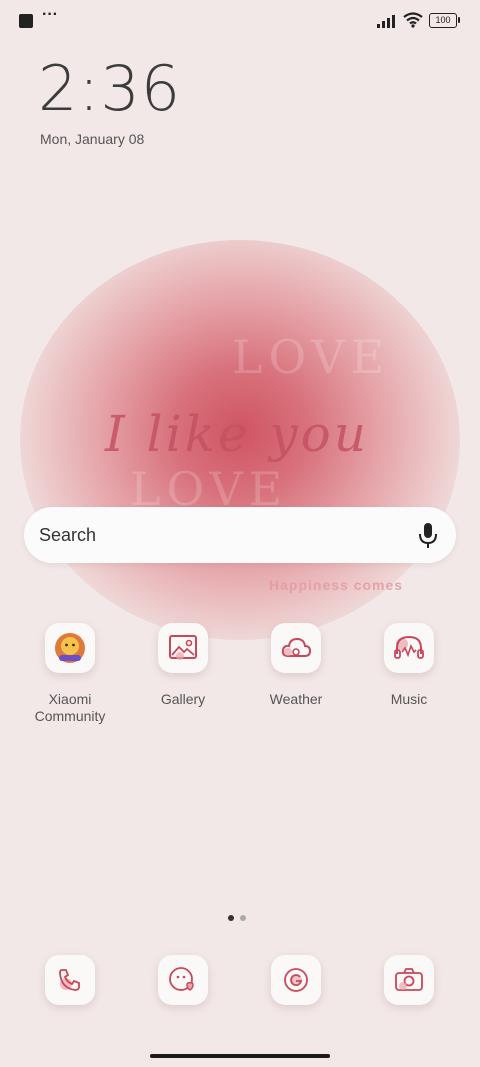 This screenshot has height=1067, width=480. I want to click on home-indicator, so click(240, 1056).